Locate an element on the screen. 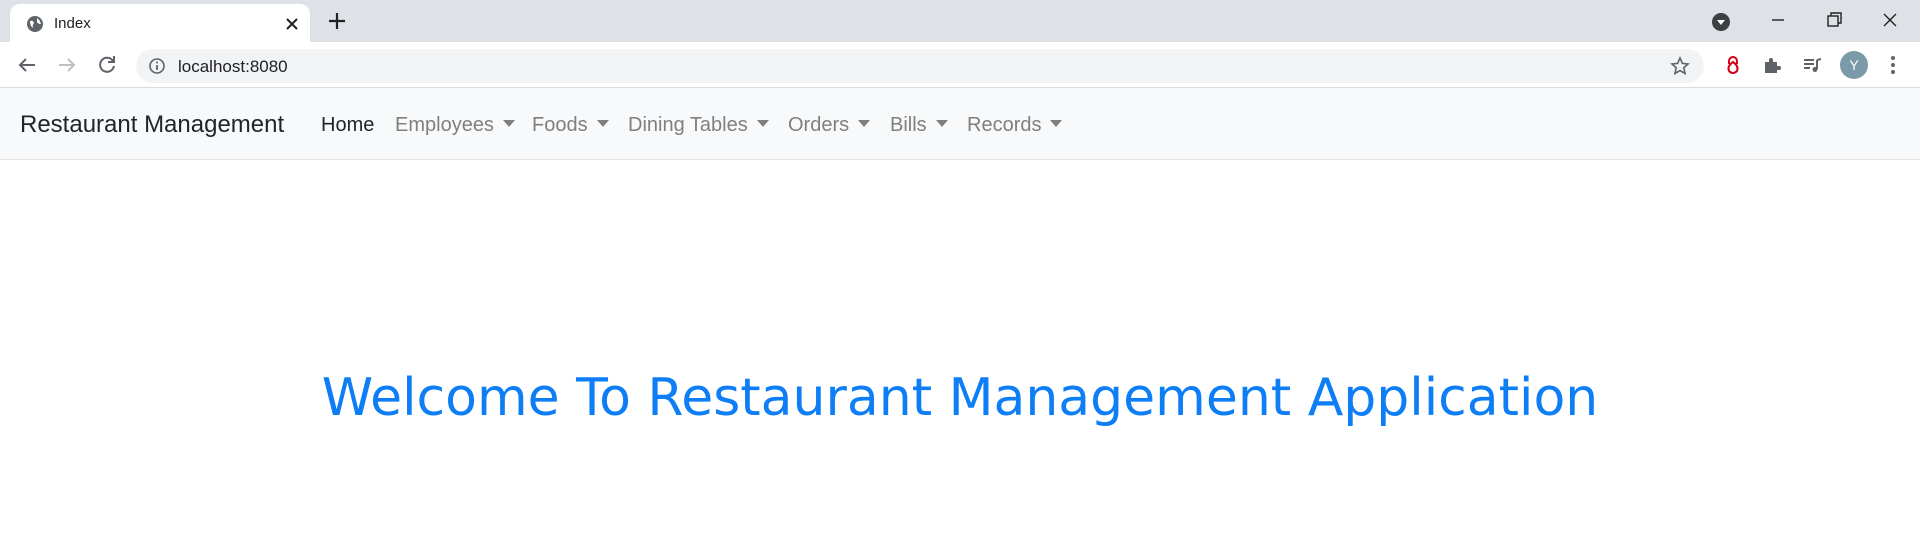 The height and width of the screenshot is (546, 1920). back-icon is located at coordinates (27, 65).